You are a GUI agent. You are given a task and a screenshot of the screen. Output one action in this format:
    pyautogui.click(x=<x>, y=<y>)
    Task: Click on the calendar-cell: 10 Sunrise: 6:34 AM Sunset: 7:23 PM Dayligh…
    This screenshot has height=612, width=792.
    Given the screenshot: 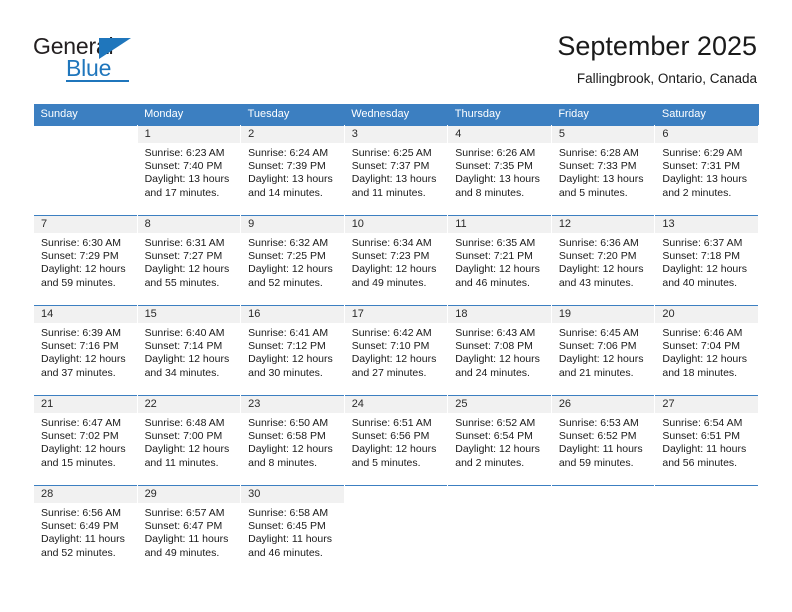 What is the action you would take?
    pyautogui.click(x=396, y=259)
    